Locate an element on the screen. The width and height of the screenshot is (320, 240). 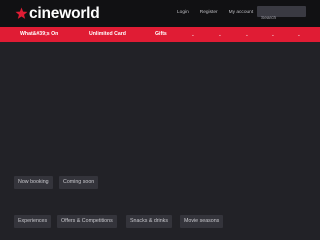
my-account-link: My account is located at coordinates (241, 12).